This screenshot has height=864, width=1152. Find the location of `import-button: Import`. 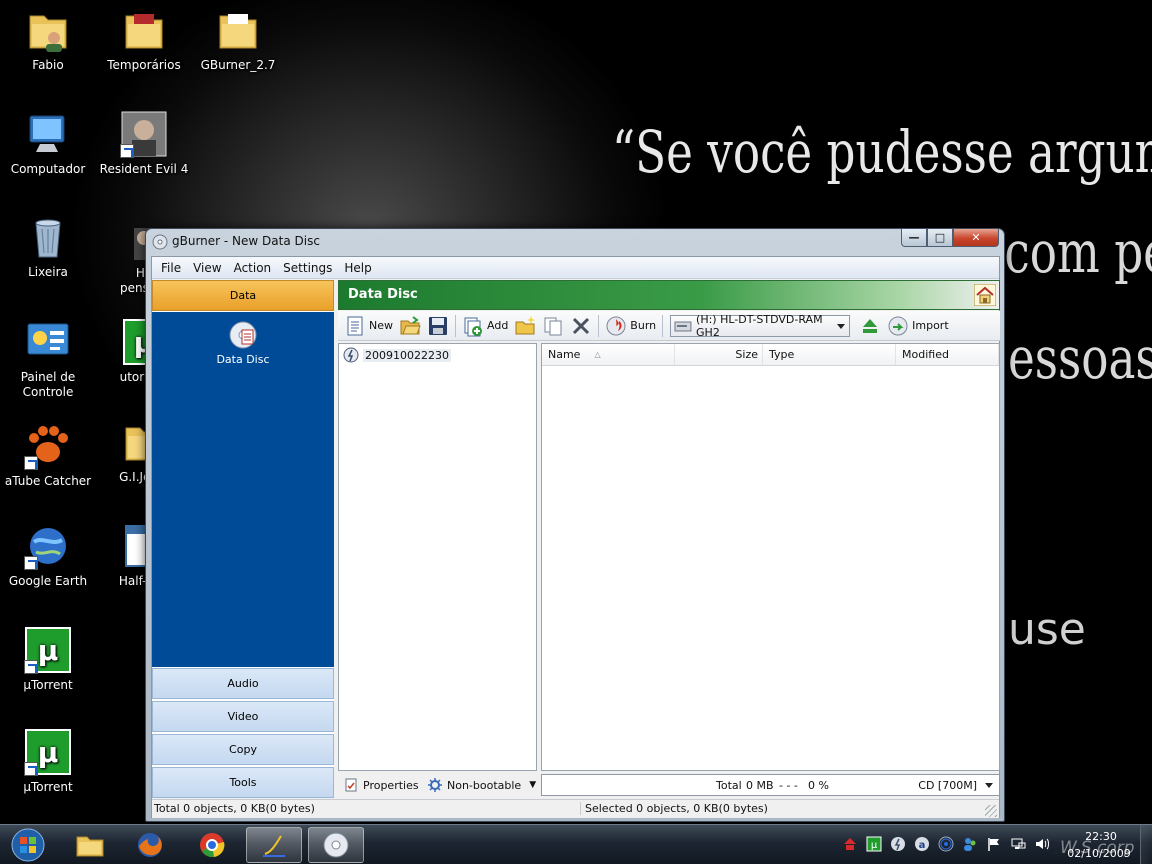

import-button: Import is located at coordinates (918, 326).